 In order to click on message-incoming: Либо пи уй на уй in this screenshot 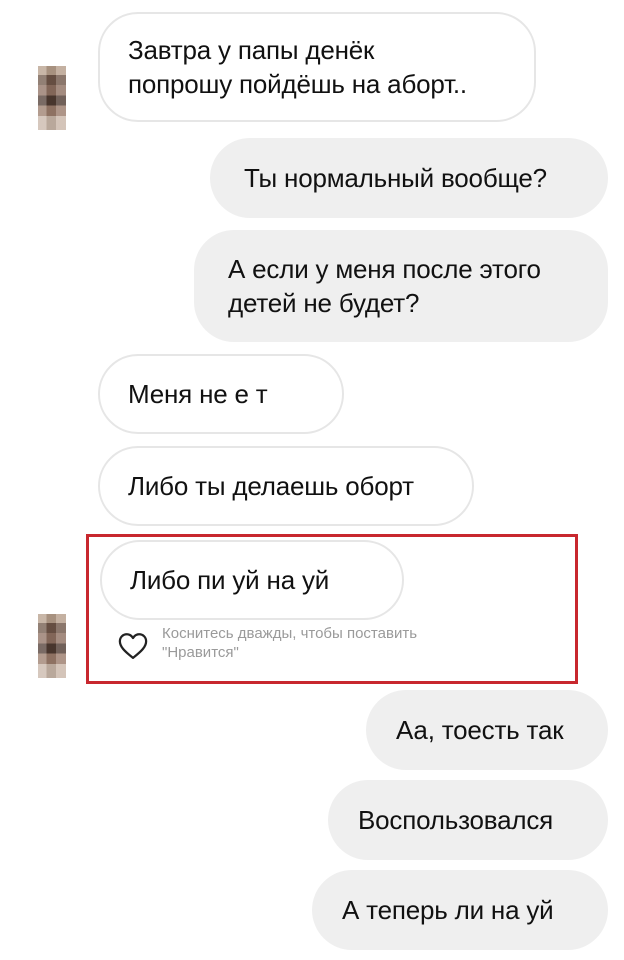, I will do `click(252, 580)`.